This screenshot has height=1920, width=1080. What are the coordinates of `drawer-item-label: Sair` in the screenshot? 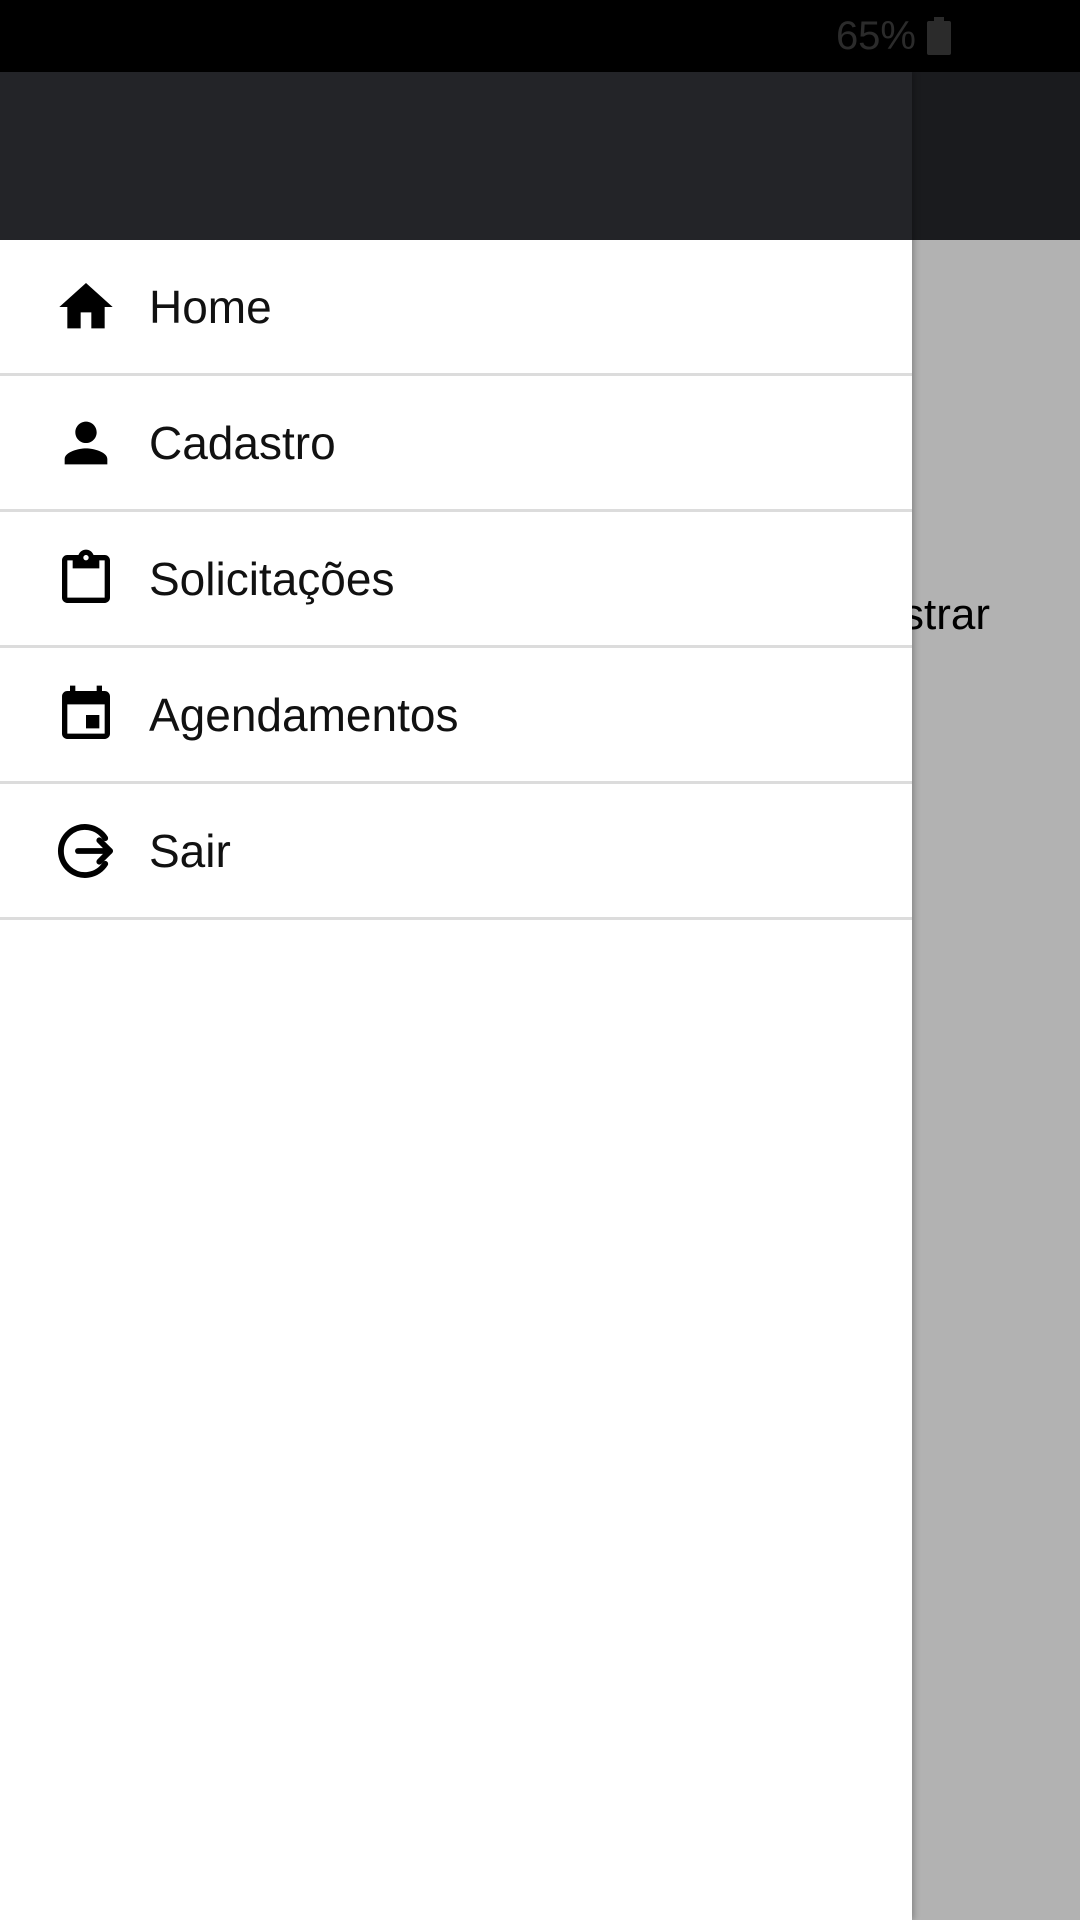 It's located at (190, 850).